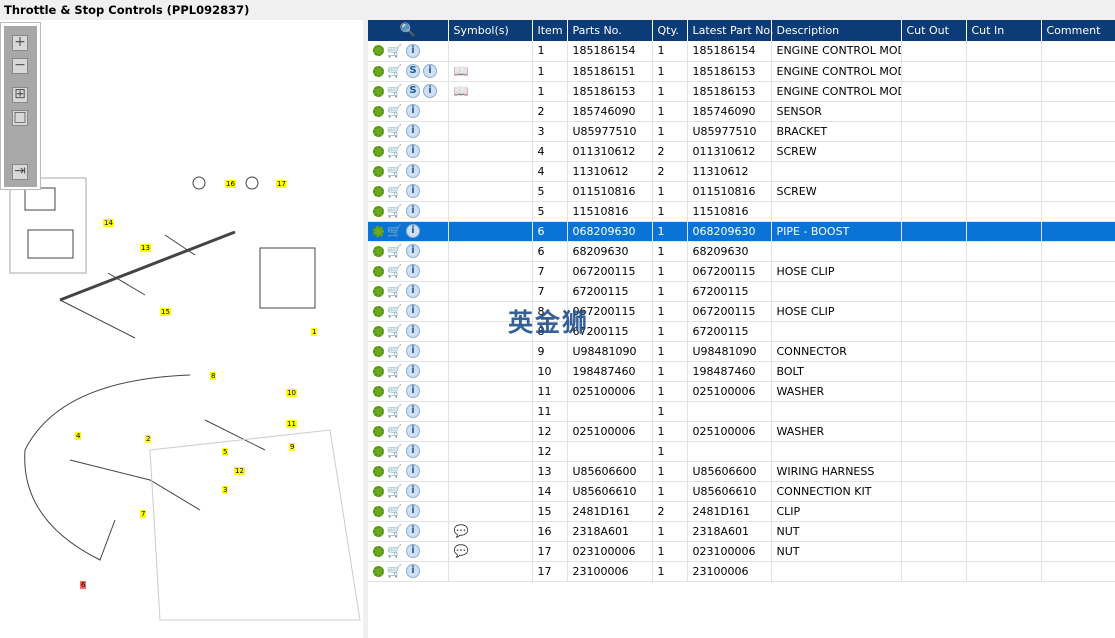 The width and height of the screenshot is (1115, 638). What do you see at coordinates (934, 30) in the screenshot?
I see `column-header-cut-out: Cut Out` at bounding box center [934, 30].